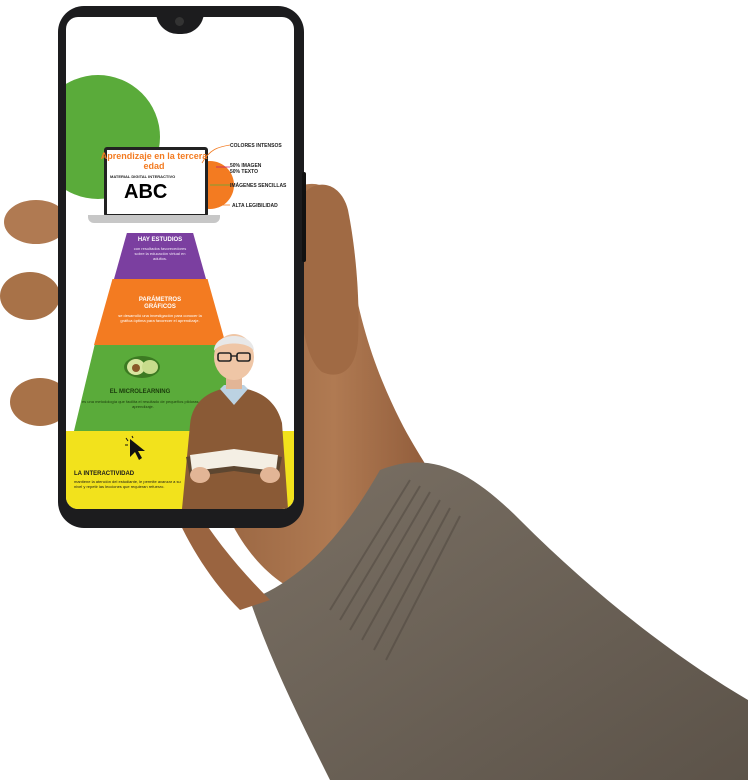 The height and width of the screenshot is (780, 748). Describe the element at coordinates (304, 217) in the screenshot. I see `phone-side-button` at that location.